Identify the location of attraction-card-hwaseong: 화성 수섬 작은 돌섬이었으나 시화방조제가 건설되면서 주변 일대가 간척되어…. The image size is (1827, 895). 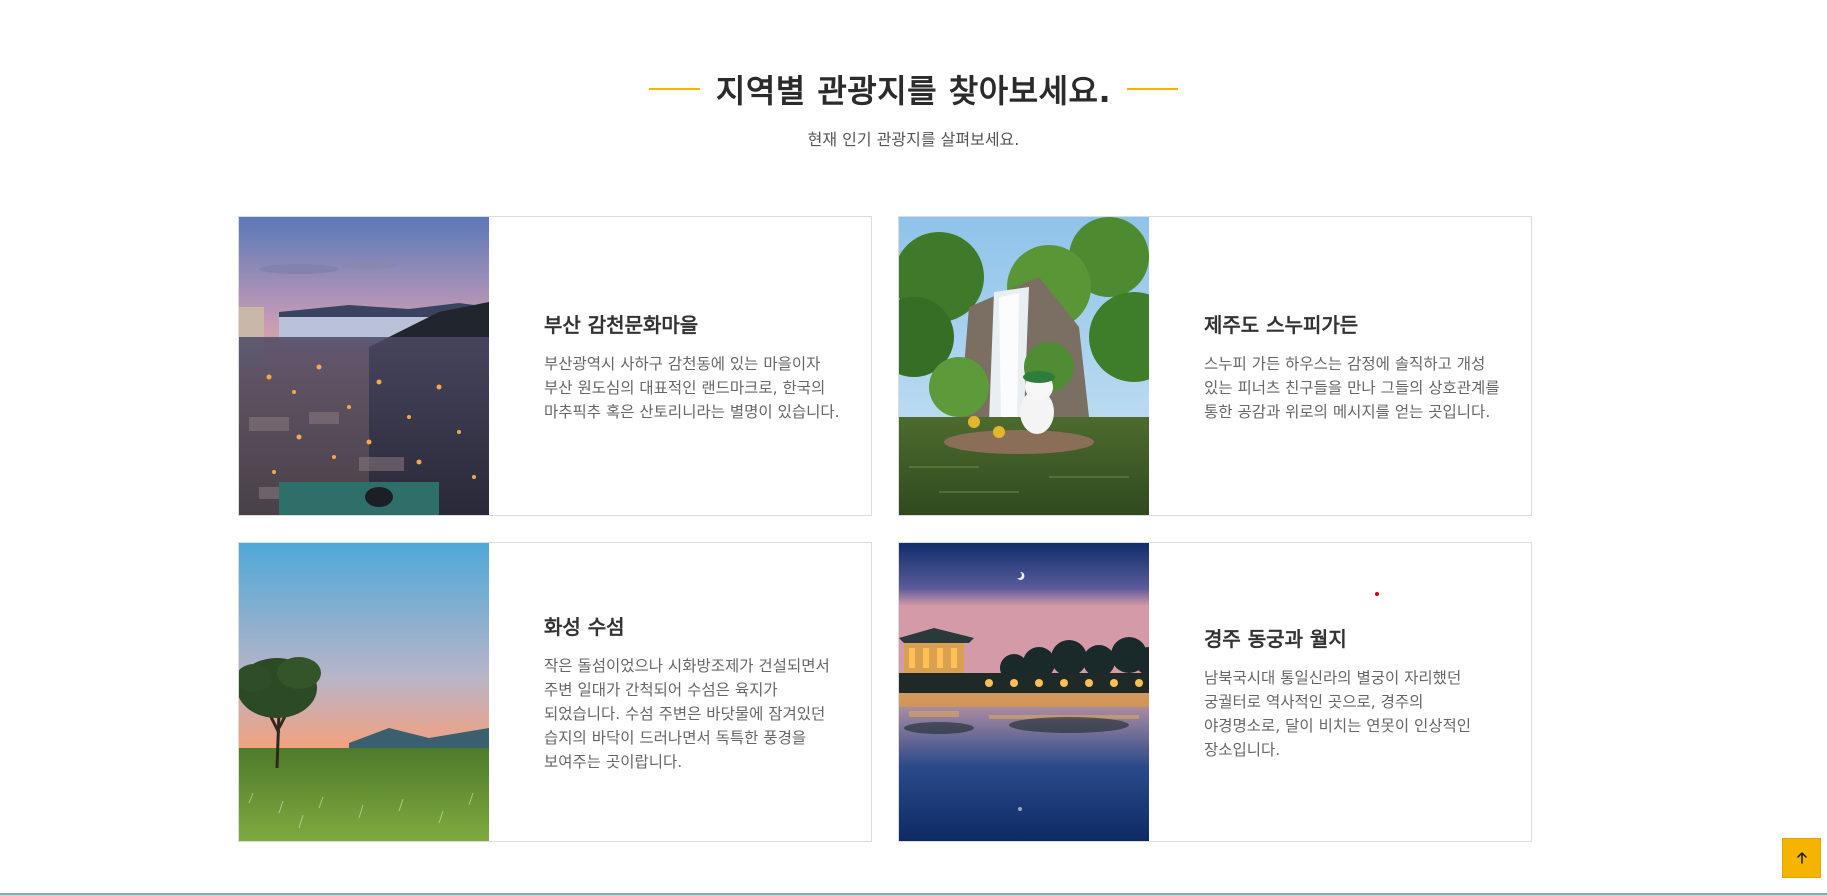
(555, 692).